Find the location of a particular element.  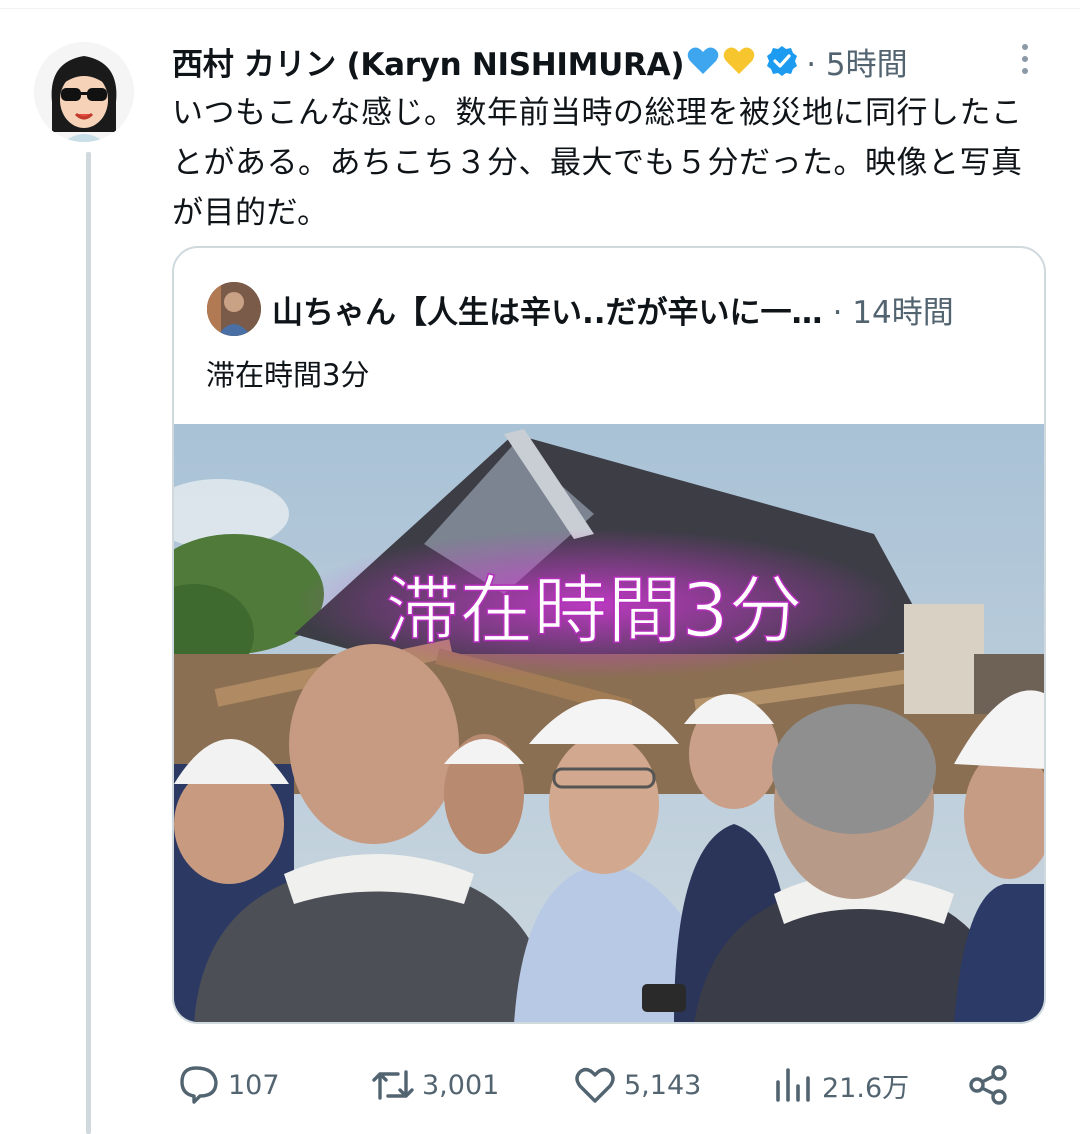

share-button is located at coordinates (992, 1085).